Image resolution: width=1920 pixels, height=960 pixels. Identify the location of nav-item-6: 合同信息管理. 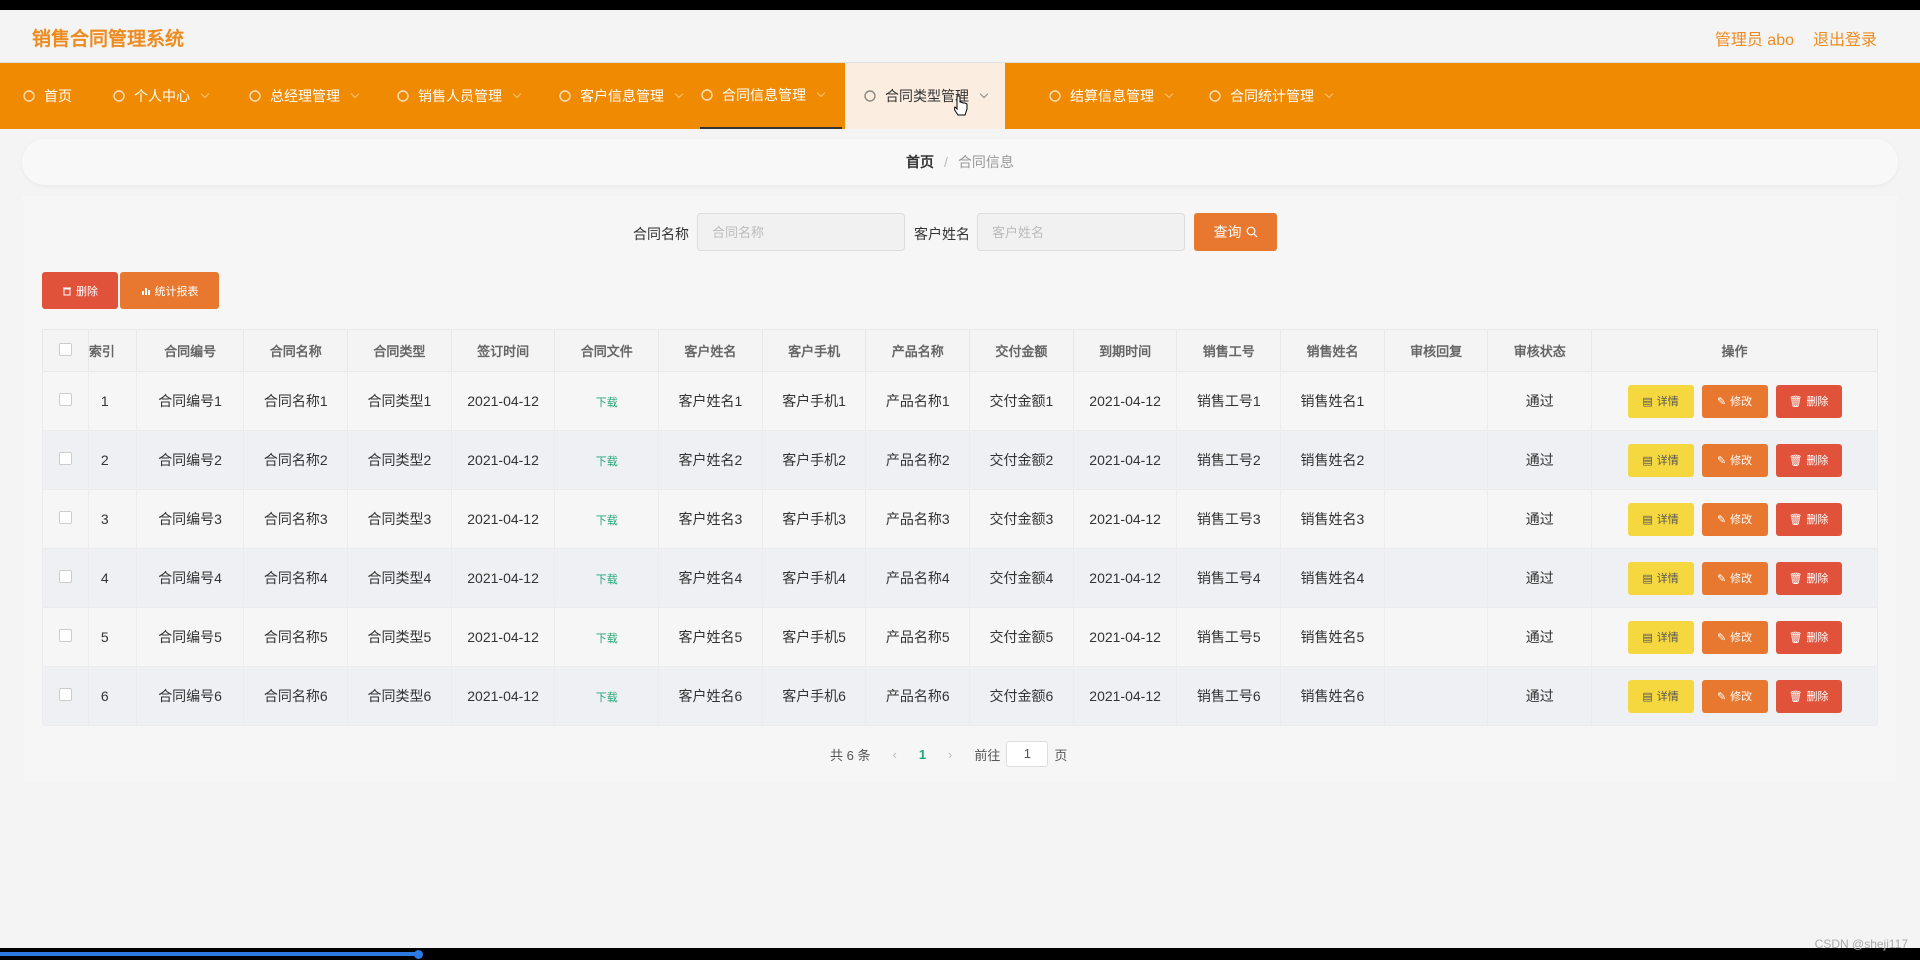
(771, 96).